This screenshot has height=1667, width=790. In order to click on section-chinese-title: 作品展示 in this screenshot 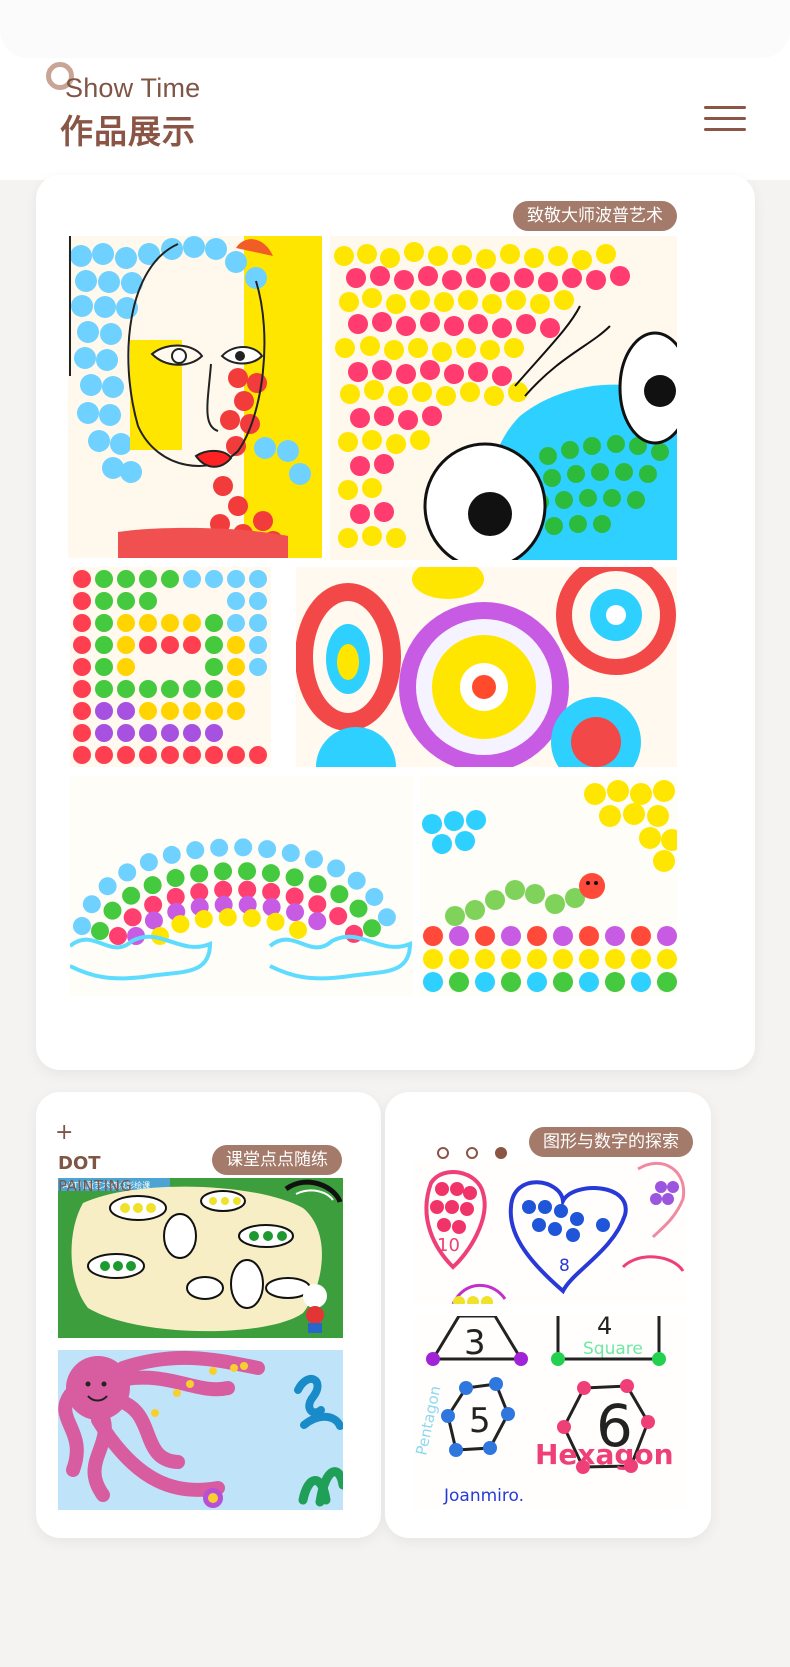, I will do `click(128, 131)`.